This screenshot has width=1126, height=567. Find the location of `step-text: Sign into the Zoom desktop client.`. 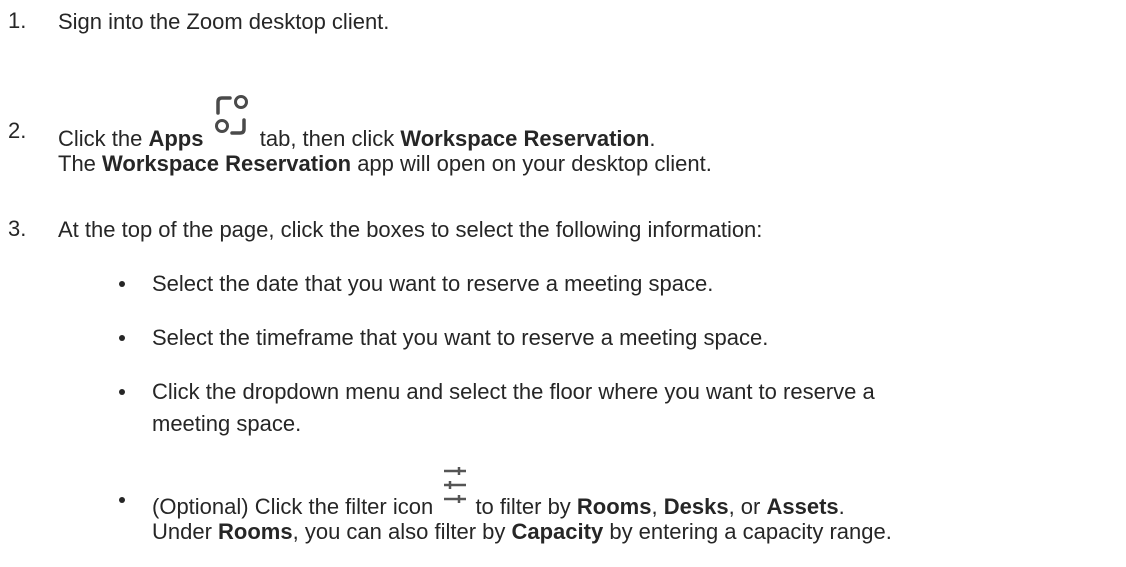

step-text: Sign into the Zoom desktop client. is located at coordinates (224, 21).